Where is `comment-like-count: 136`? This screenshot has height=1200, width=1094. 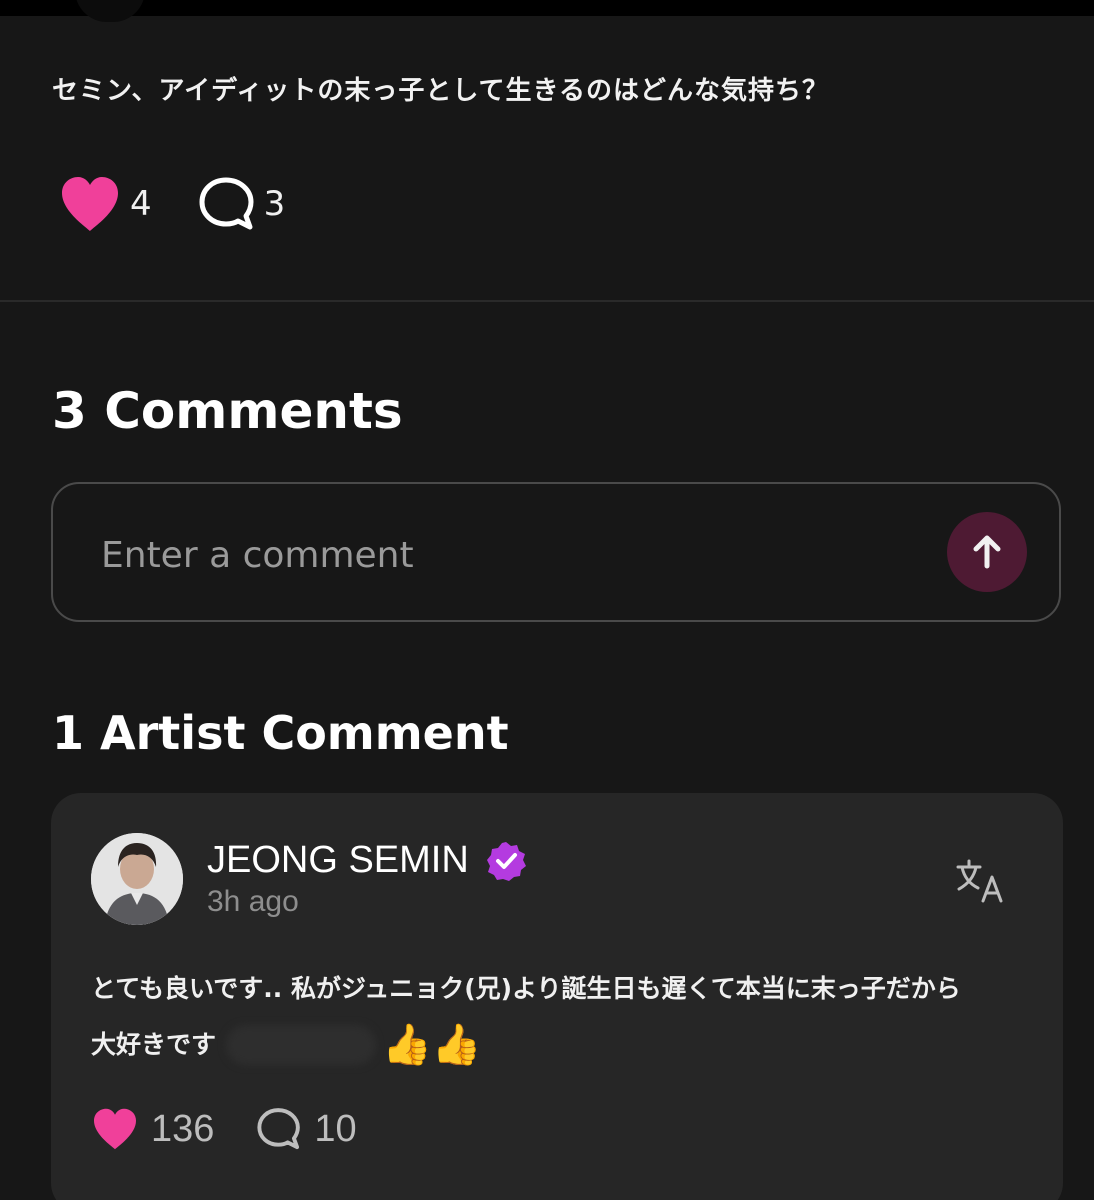
comment-like-count: 136 is located at coordinates (183, 1128).